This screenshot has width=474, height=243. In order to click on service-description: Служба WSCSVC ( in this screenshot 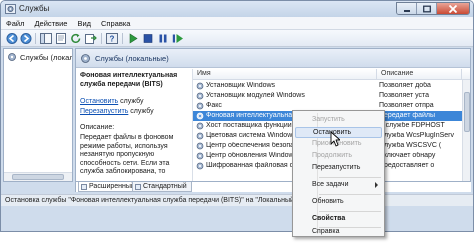, I will do `click(410, 145)`.